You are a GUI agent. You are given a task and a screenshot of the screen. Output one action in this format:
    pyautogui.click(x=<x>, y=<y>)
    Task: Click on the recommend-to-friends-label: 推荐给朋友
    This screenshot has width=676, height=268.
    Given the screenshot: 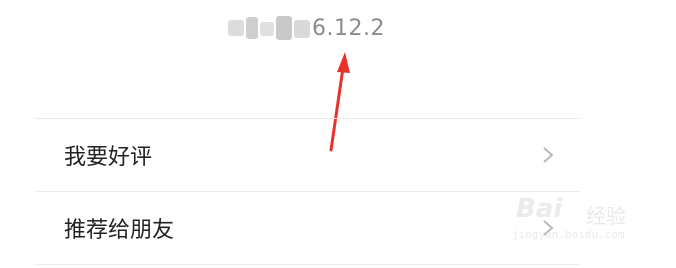 What is the action you would take?
    pyautogui.click(x=119, y=230)
    